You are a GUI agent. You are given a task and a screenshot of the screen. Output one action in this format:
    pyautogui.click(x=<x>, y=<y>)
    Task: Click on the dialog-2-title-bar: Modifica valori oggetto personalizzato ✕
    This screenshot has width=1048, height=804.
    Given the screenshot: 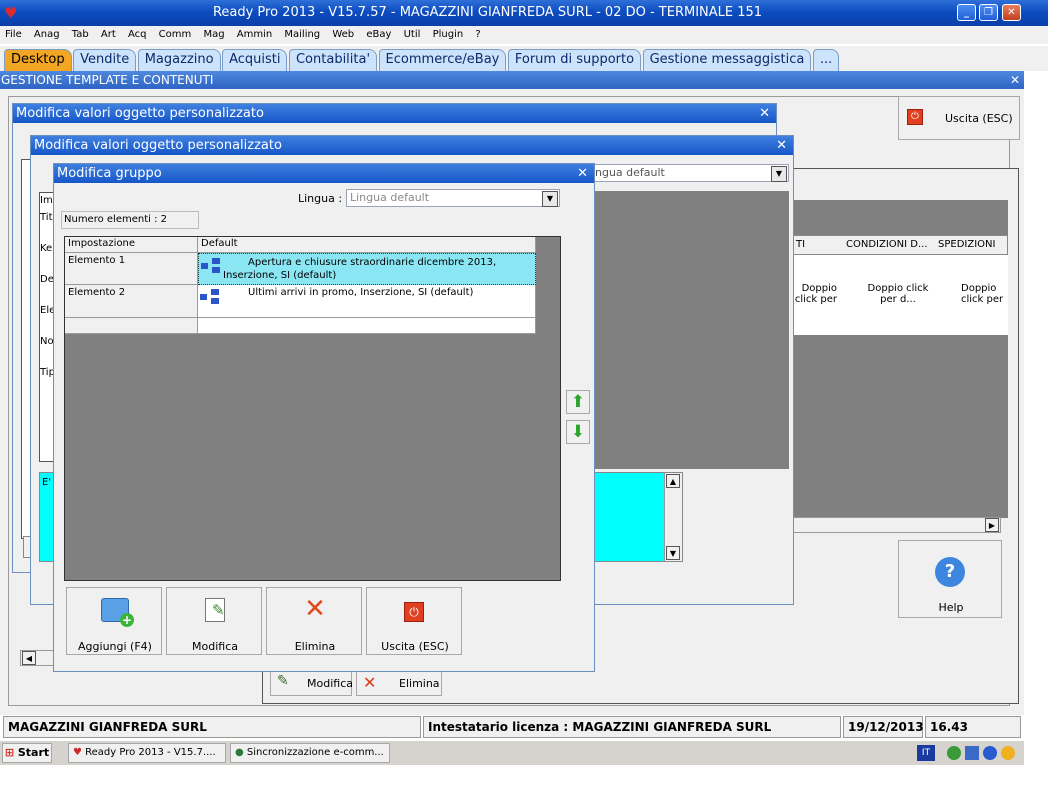 What is the action you would take?
    pyautogui.click(x=412, y=145)
    